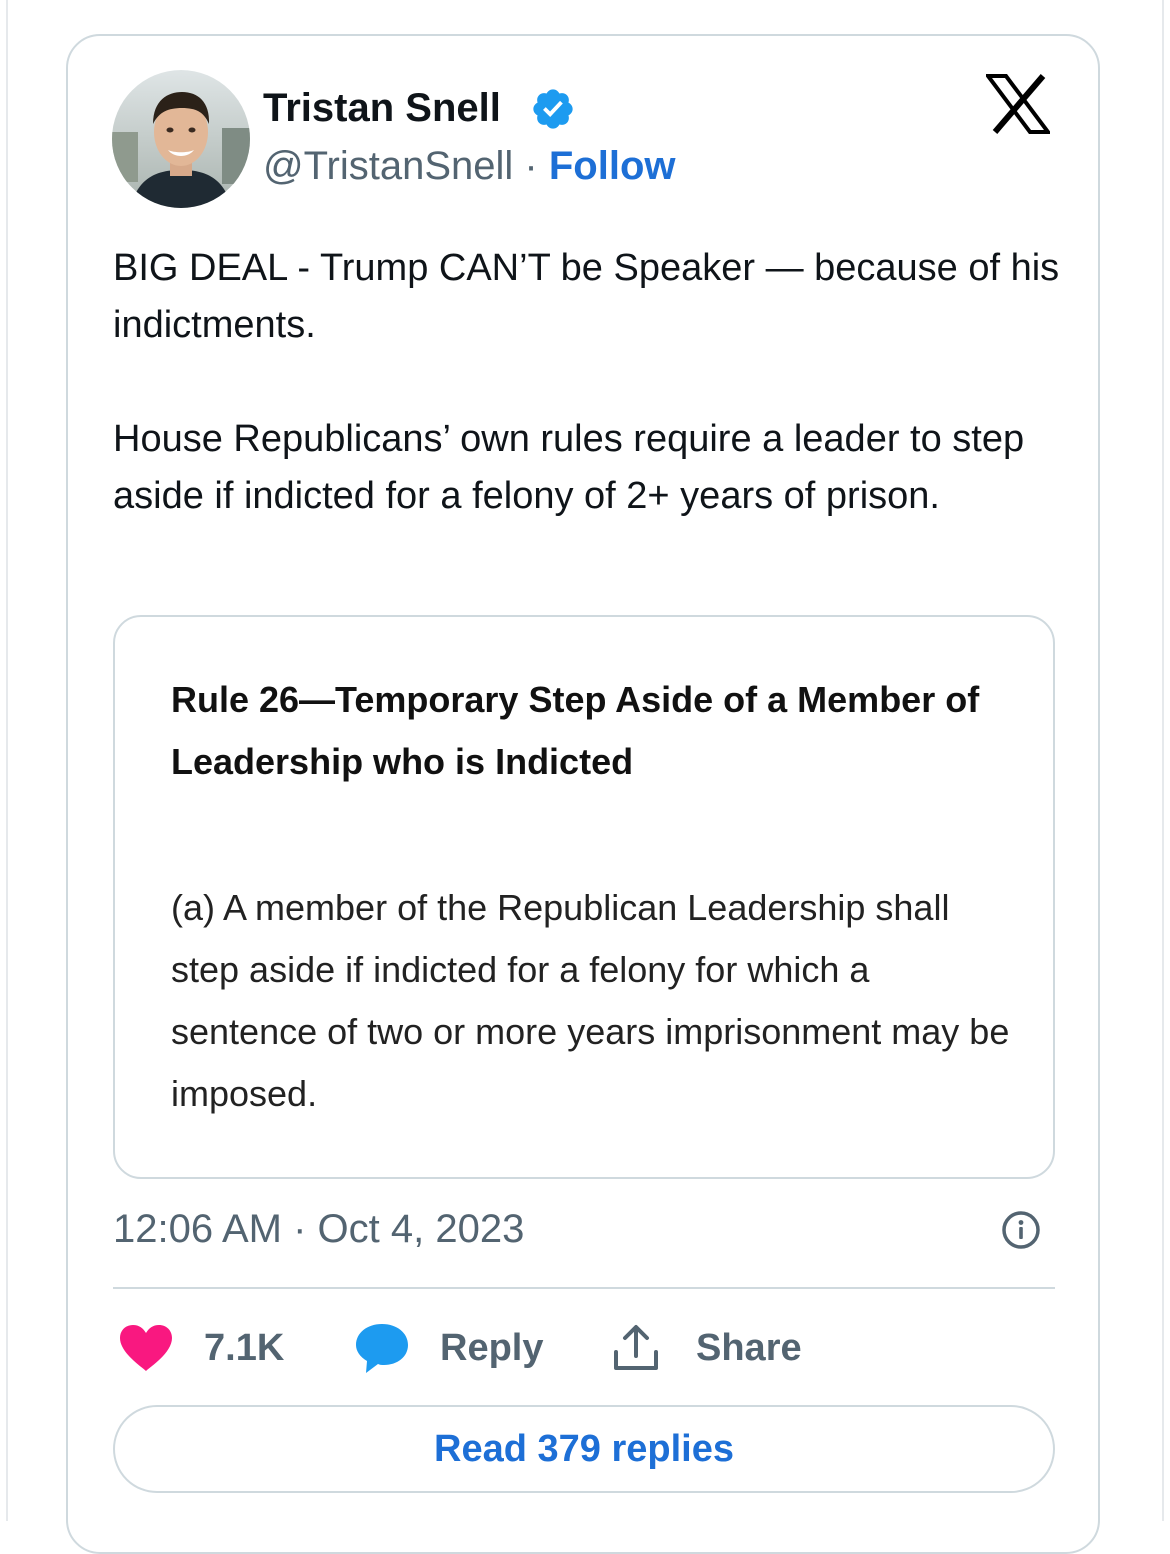 The width and height of the screenshot is (1170, 1554). I want to click on page-edge-left, so click(7, 760).